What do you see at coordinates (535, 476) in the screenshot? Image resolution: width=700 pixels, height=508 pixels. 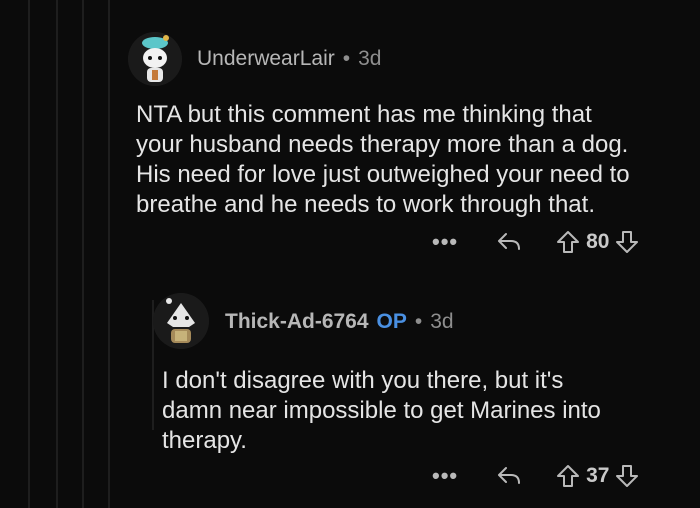 I see `comment-actions: ••• 37` at bounding box center [535, 476].